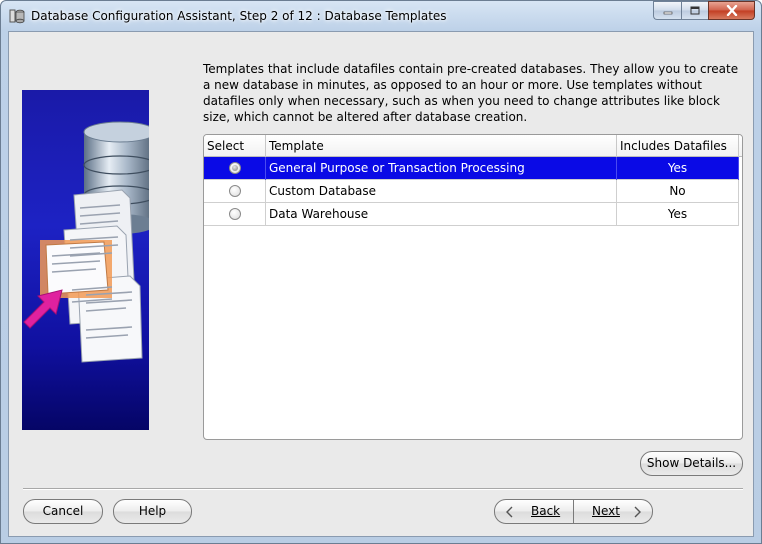 This screenshot has height=544, width=762. What do you see at coordinates (637, 512) in the screenshot?
I see `chevron-right-icon` at bounding box center [637, 512].